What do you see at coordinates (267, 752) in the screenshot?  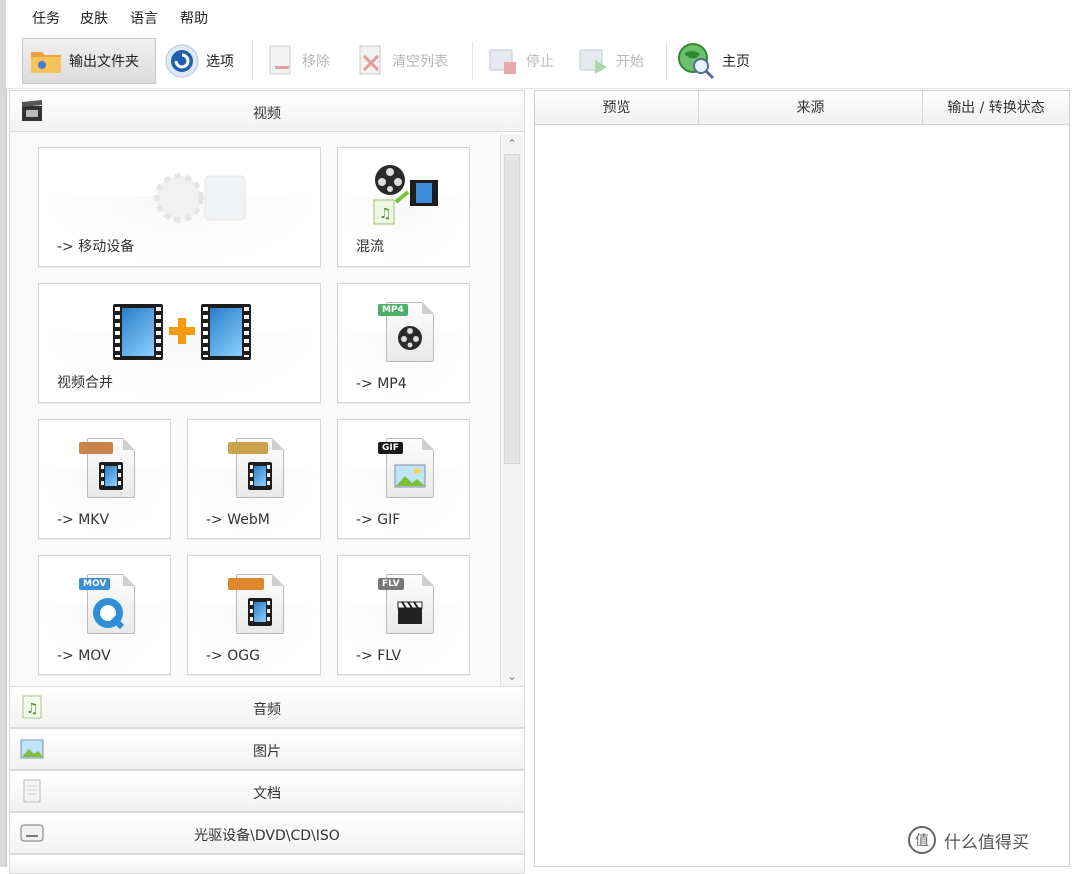 I see `category-image-label: 图片` at bounding box center [267, 752].